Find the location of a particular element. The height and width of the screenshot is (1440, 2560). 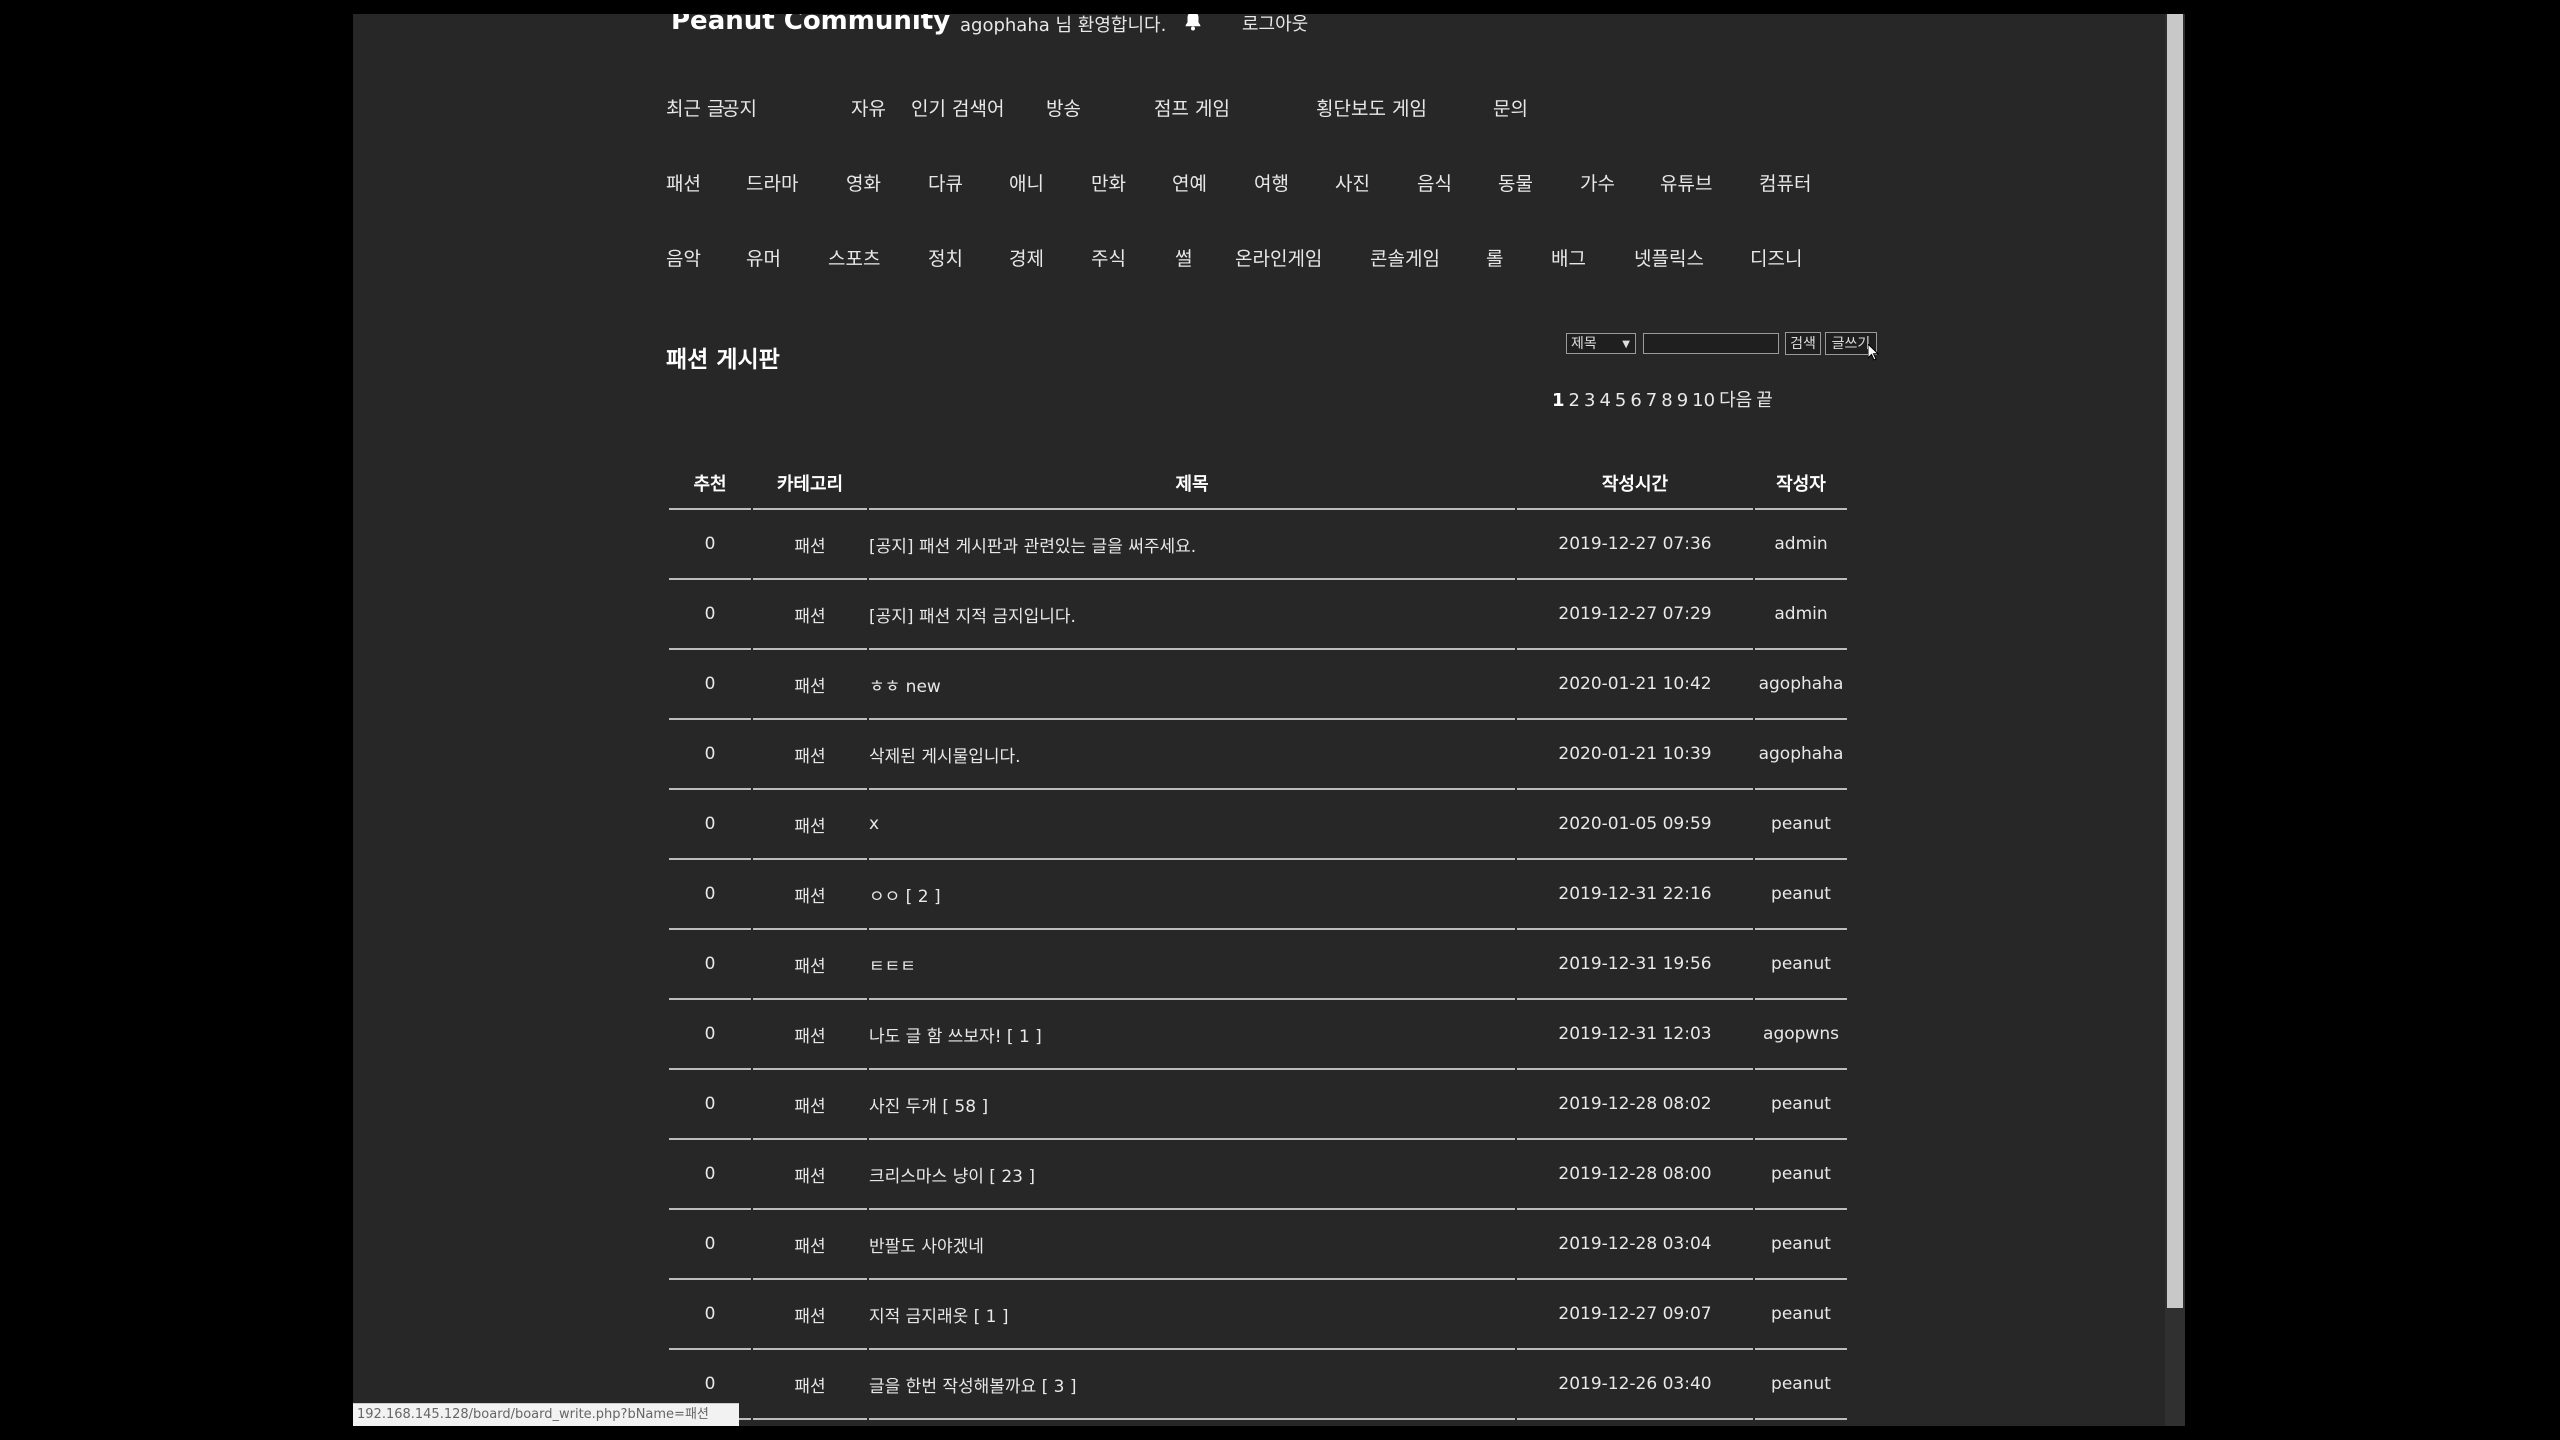

post-title-link: 사진 두개 [ 58 ] is located at coordinates (1192, 1105).